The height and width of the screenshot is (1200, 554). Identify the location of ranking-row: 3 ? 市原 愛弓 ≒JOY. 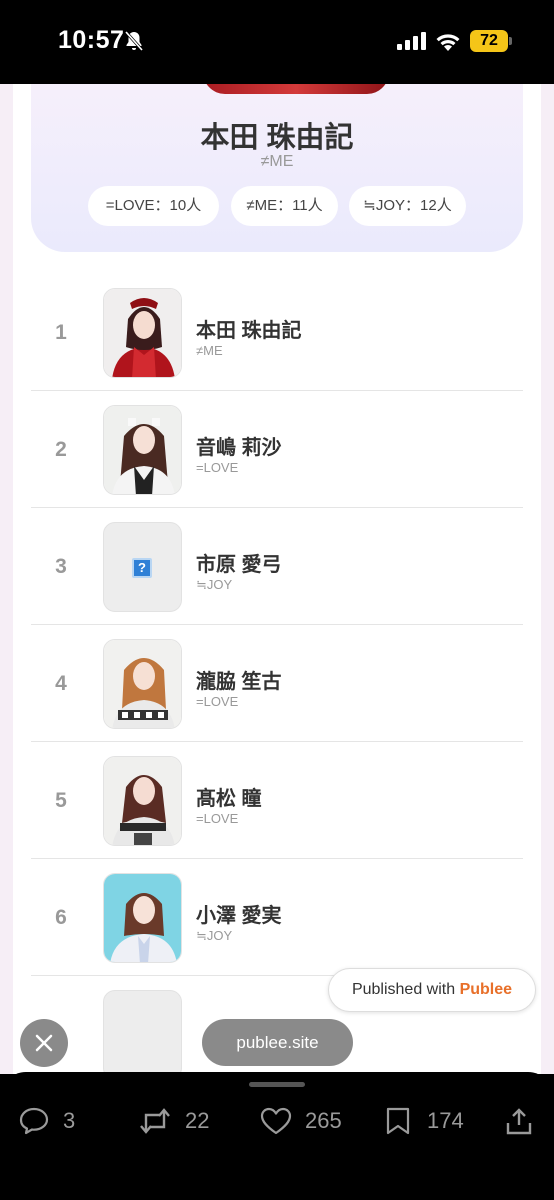
(277, 566).